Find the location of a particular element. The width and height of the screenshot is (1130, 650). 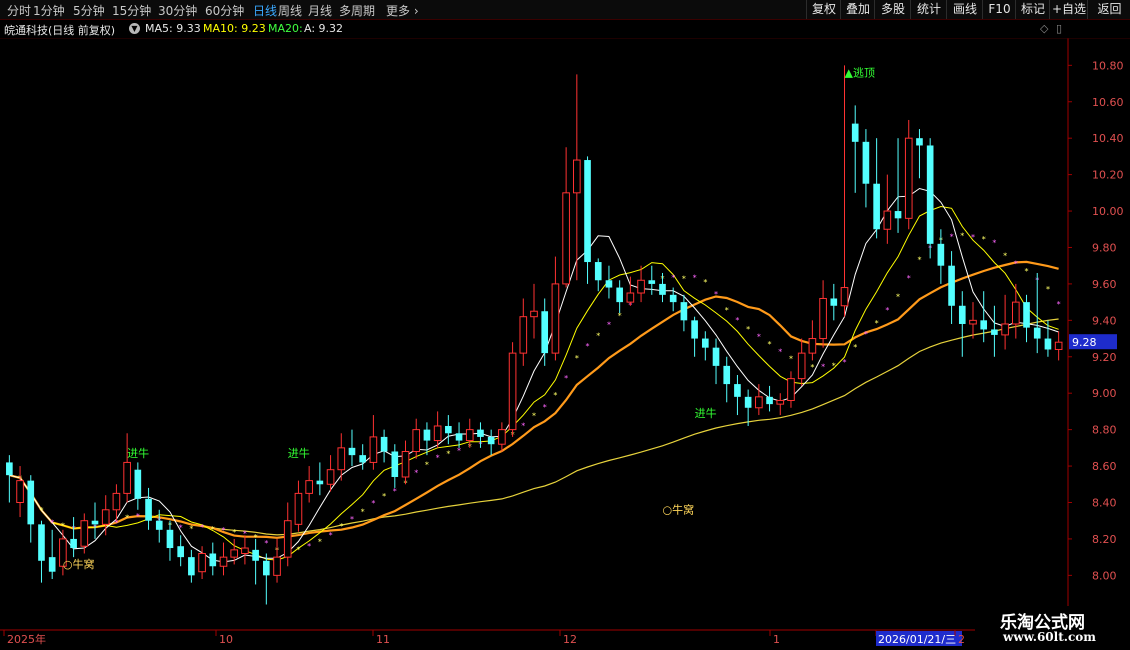

period-tab: 周线 is located at coordinates (290, 10).